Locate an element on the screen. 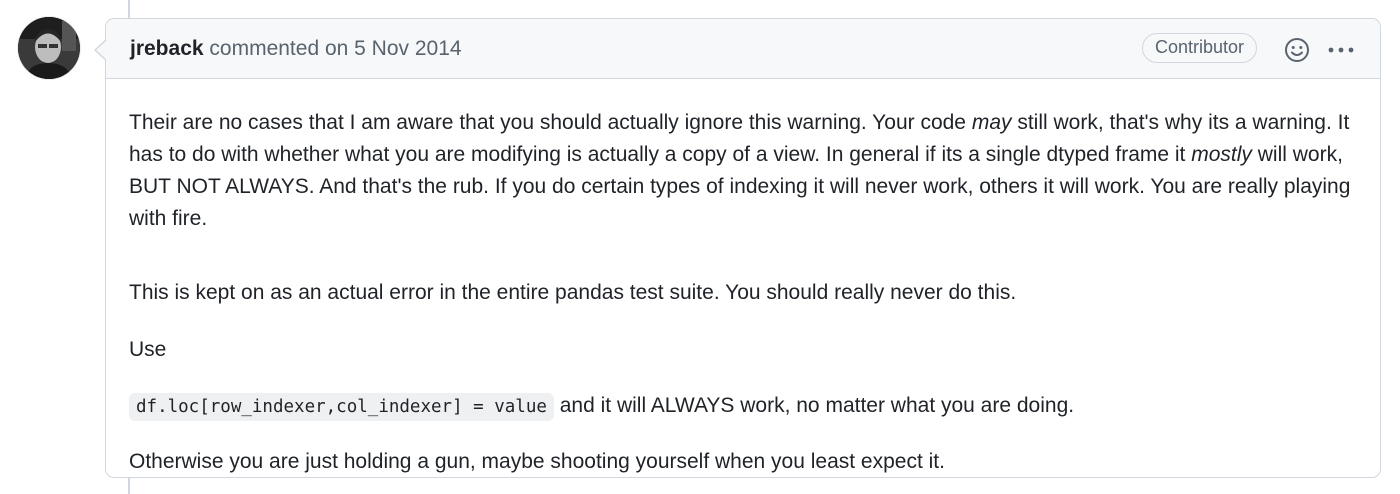 The width and height of the screenshot is (1400, 494). inline-code: df.loc[row_indexer,col_indexer] = value is located at coordinates (341, 407).